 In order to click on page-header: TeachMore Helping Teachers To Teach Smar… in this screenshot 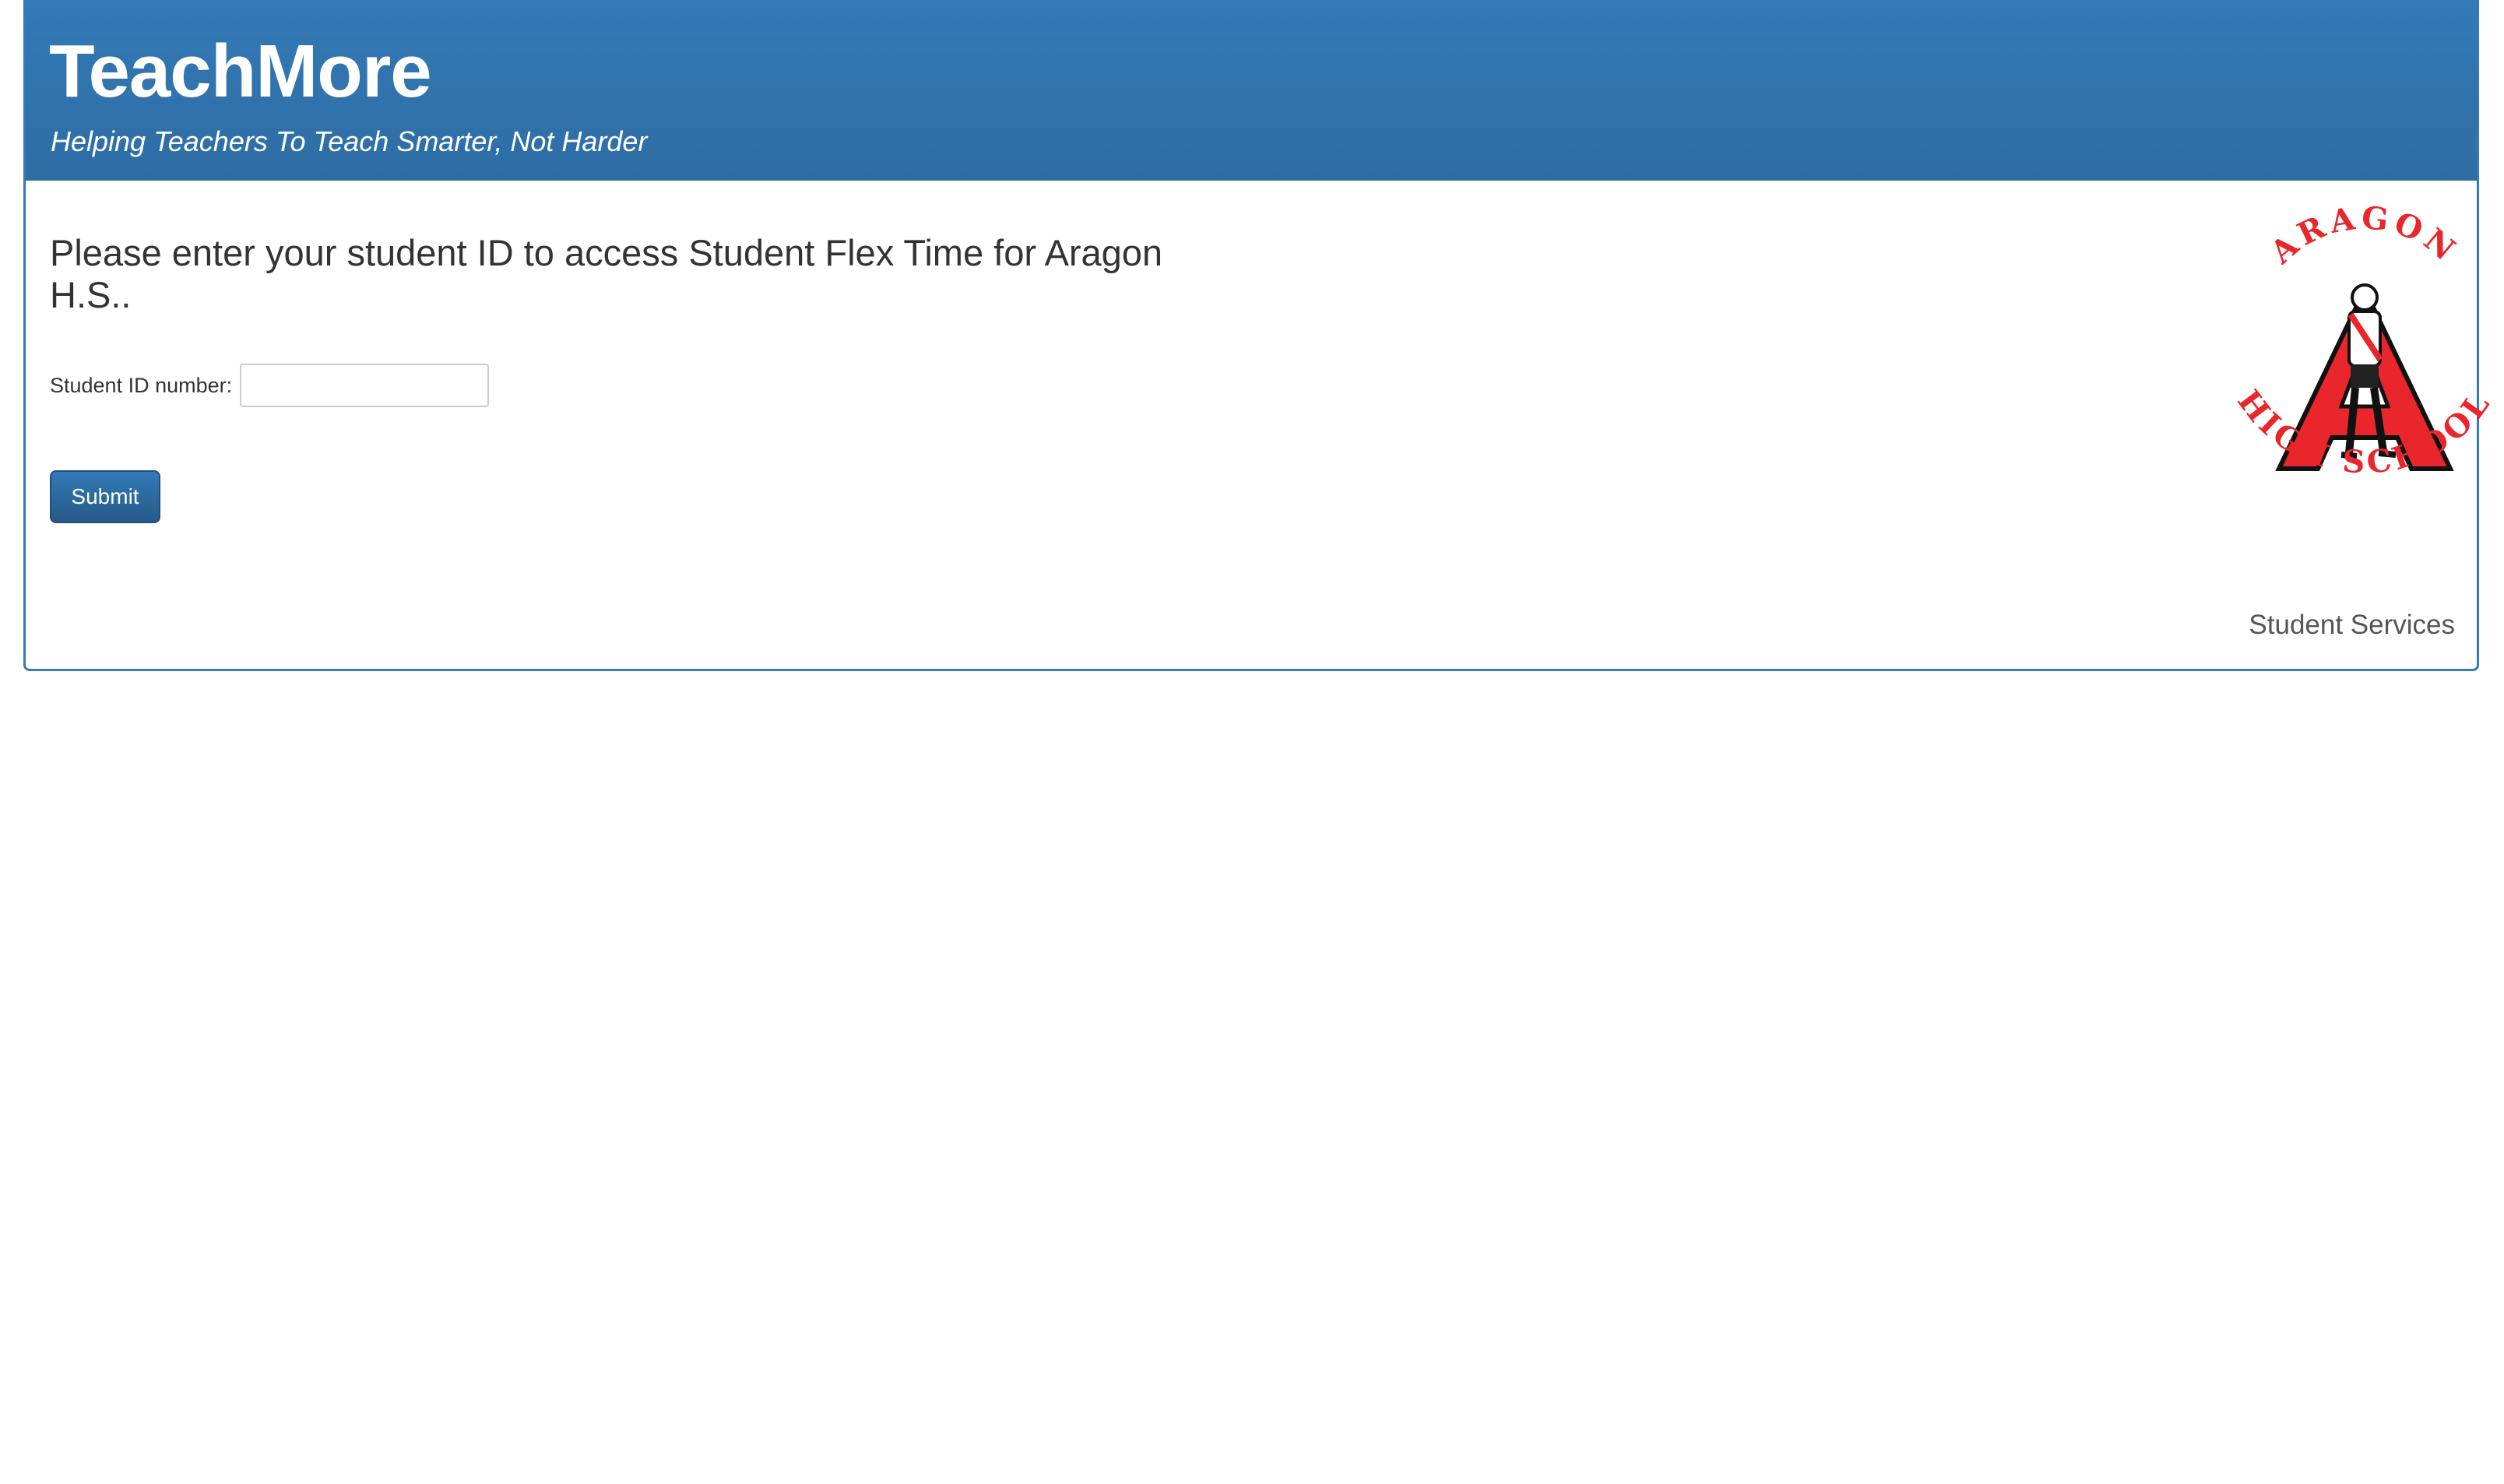, I will do `click(1251, 91)`.